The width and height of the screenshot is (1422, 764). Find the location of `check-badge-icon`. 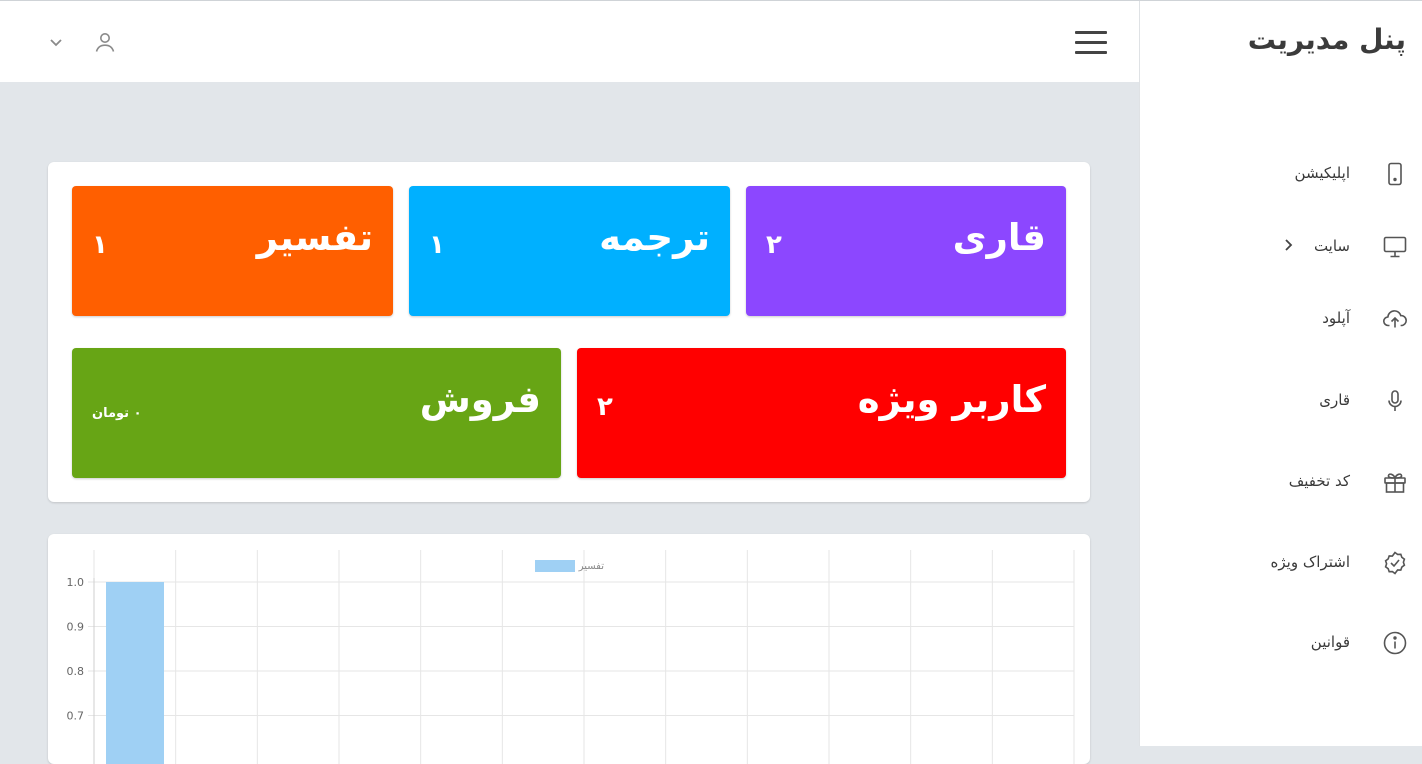

check-badge-icon is located at coordinates (1395, 563).